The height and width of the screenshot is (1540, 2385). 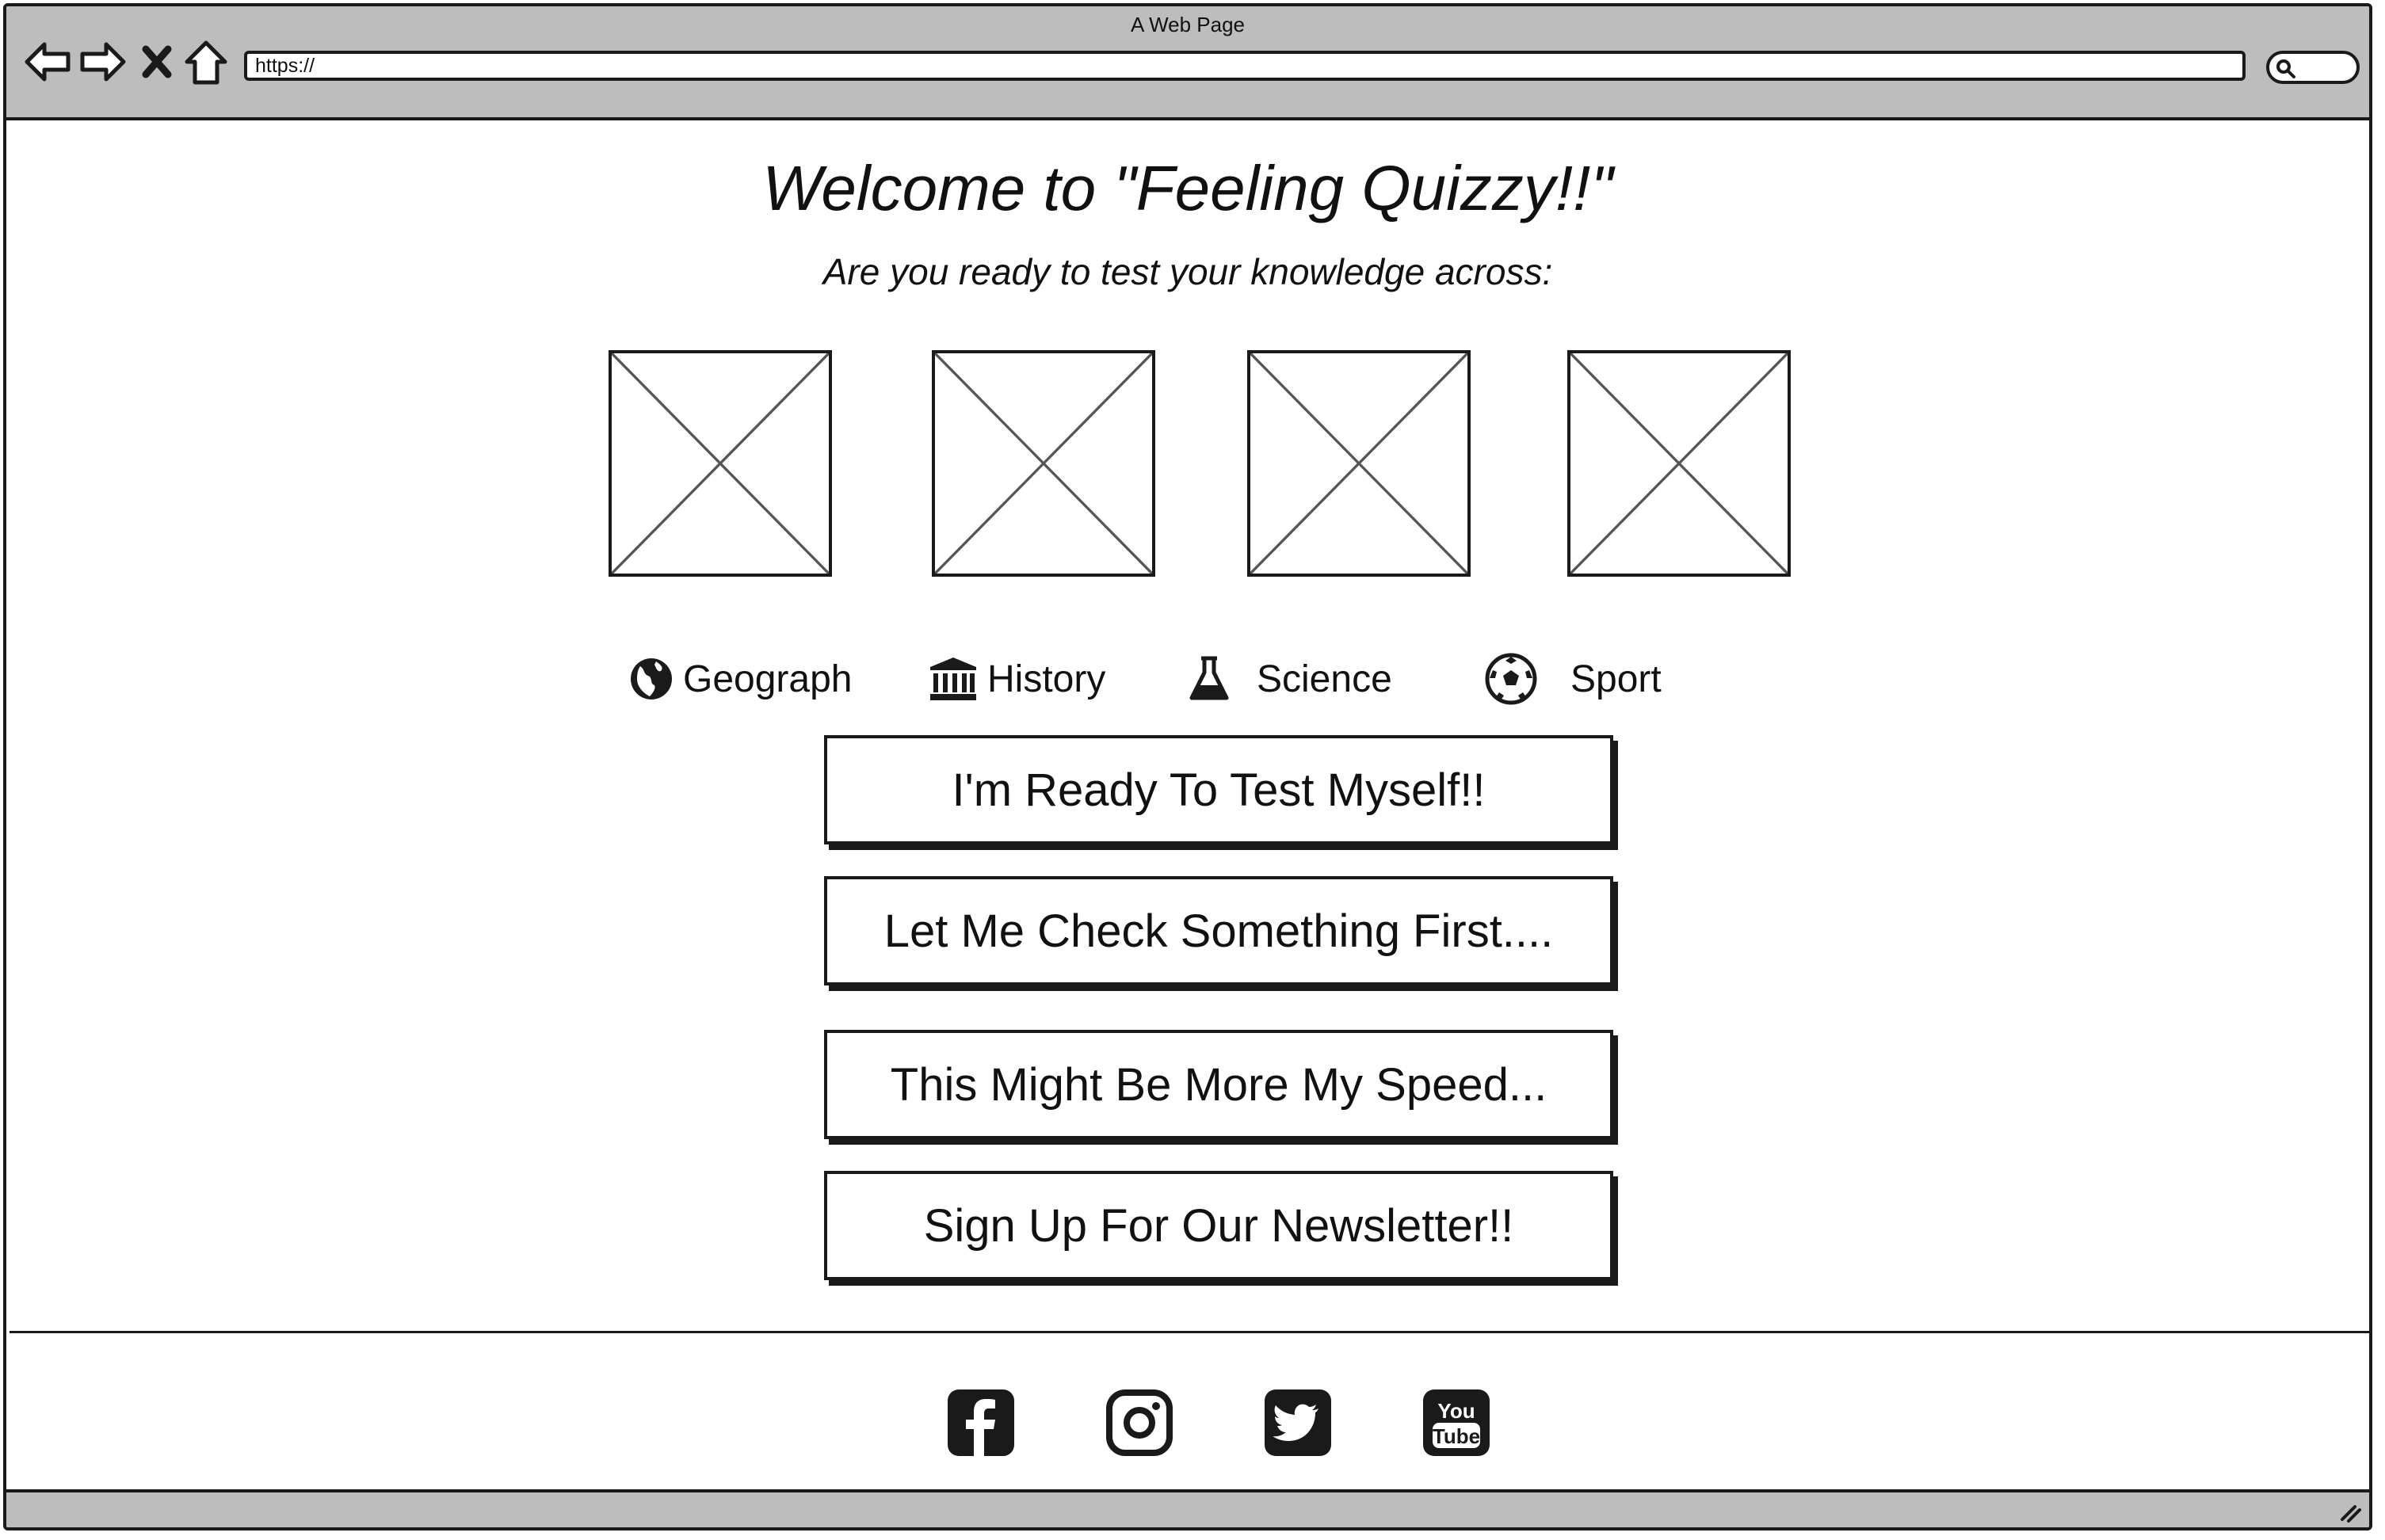 I want to click on youtube-text-top: You, so click(x=1456, y=1411).